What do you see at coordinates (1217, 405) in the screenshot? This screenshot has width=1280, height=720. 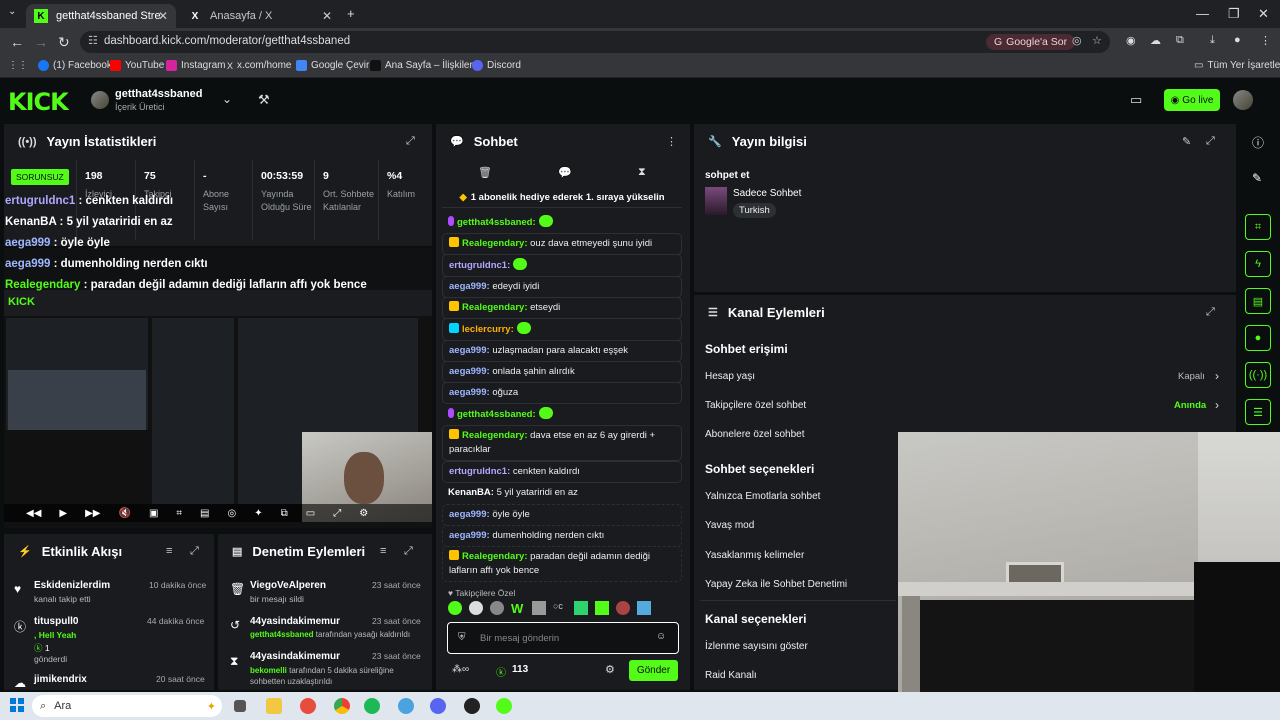 I see `chevron-right-icon: ›` at bounding box center [1217, 405].